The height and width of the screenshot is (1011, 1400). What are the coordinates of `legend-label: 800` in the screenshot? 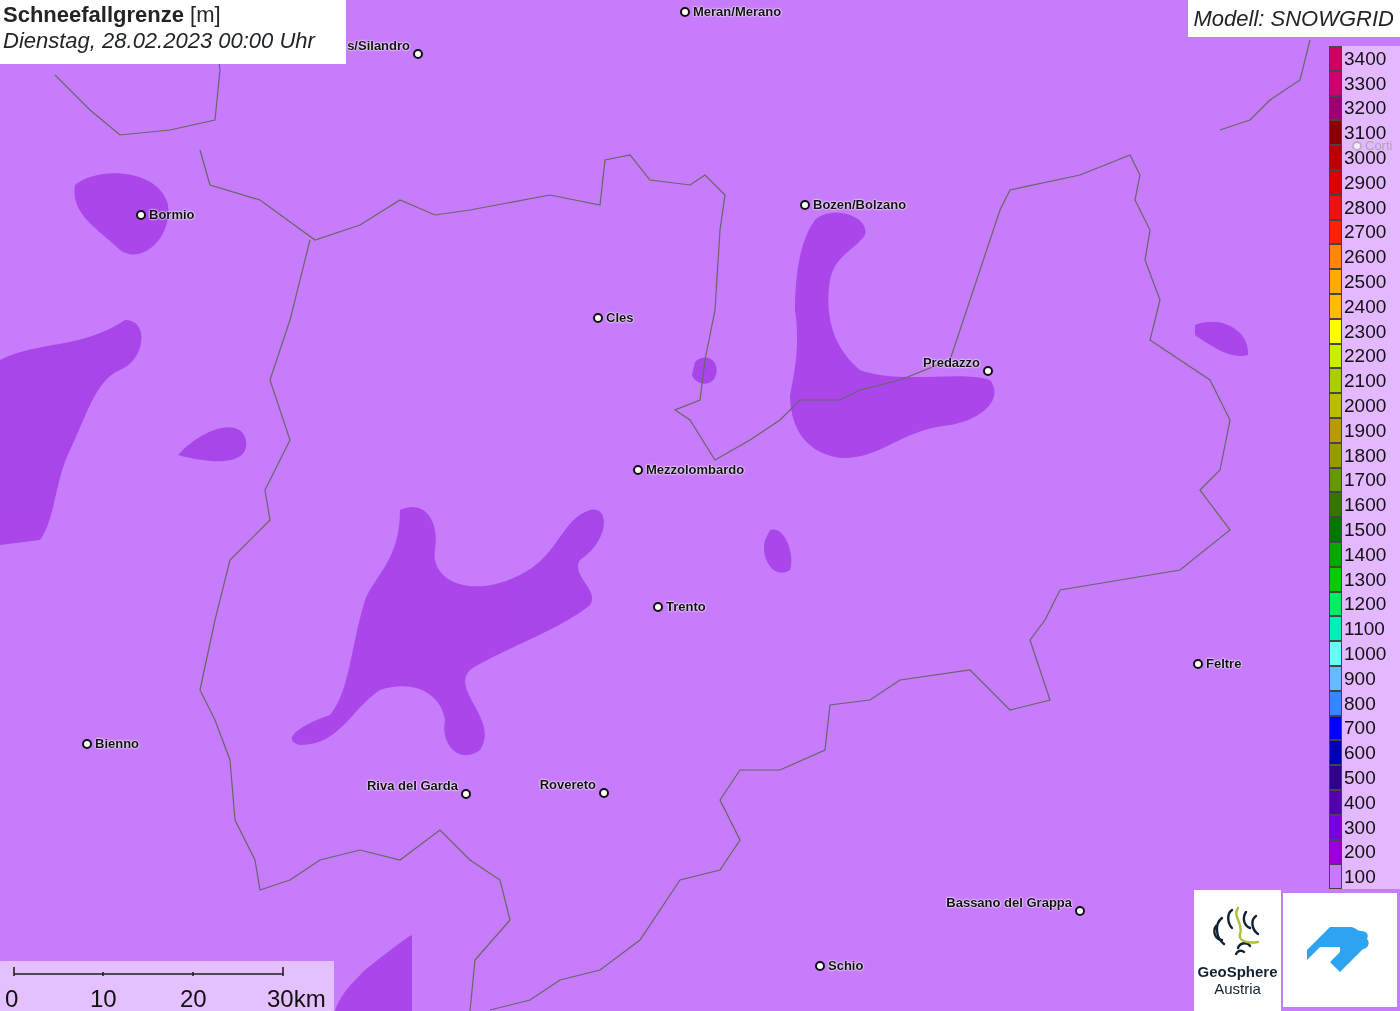 It's located at (1359, 703).